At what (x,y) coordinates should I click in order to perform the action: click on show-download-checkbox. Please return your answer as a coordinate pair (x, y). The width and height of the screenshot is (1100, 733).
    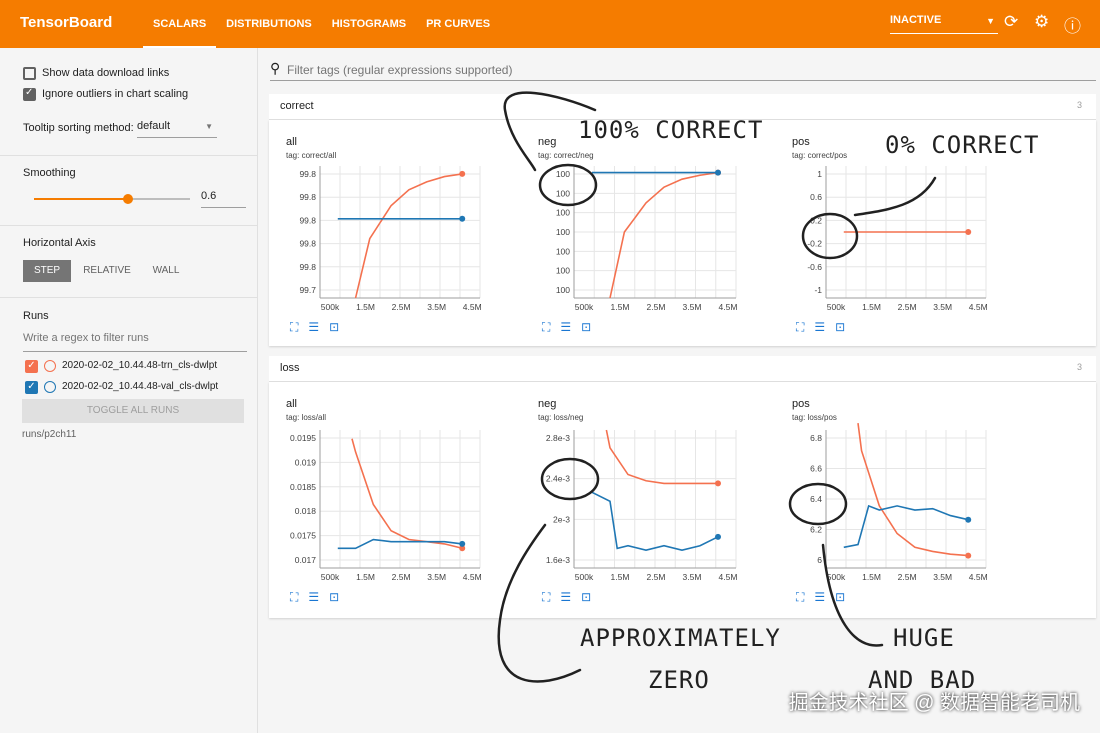
    Looking at the image, I should click on (29, 73).